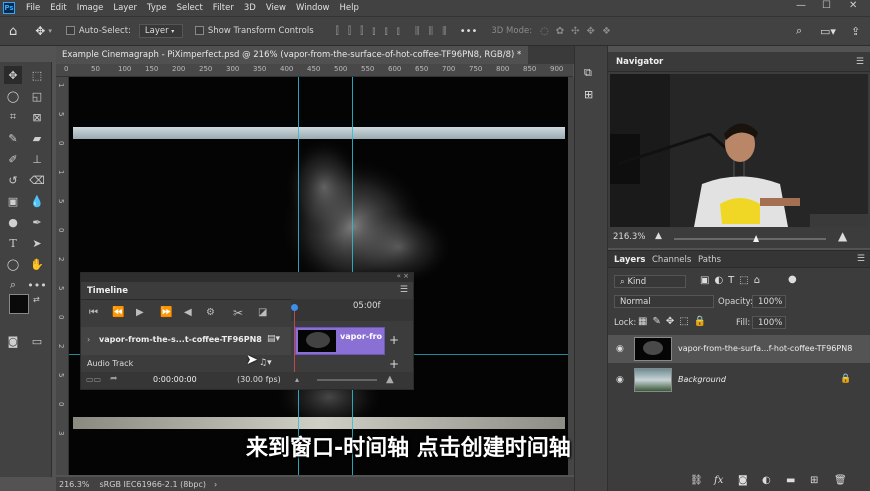 This screenshot has width=870, height=491. Describe the element at coordinates (125, 8) in the screenshot. I see `menu-layer: Layer` at that location.